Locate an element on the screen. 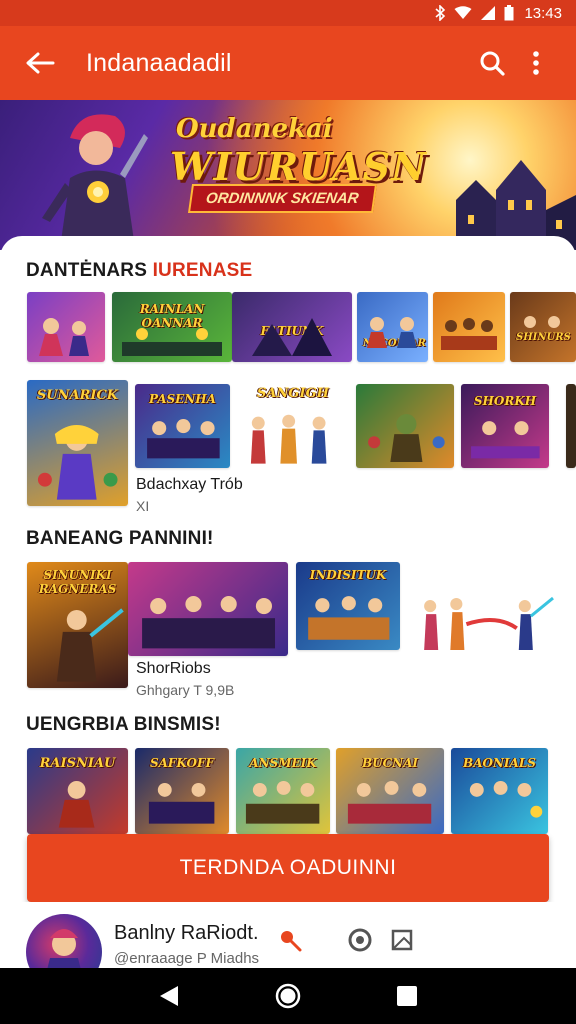  row2-item-subtitle: XI is located at coordinates (143, 506).